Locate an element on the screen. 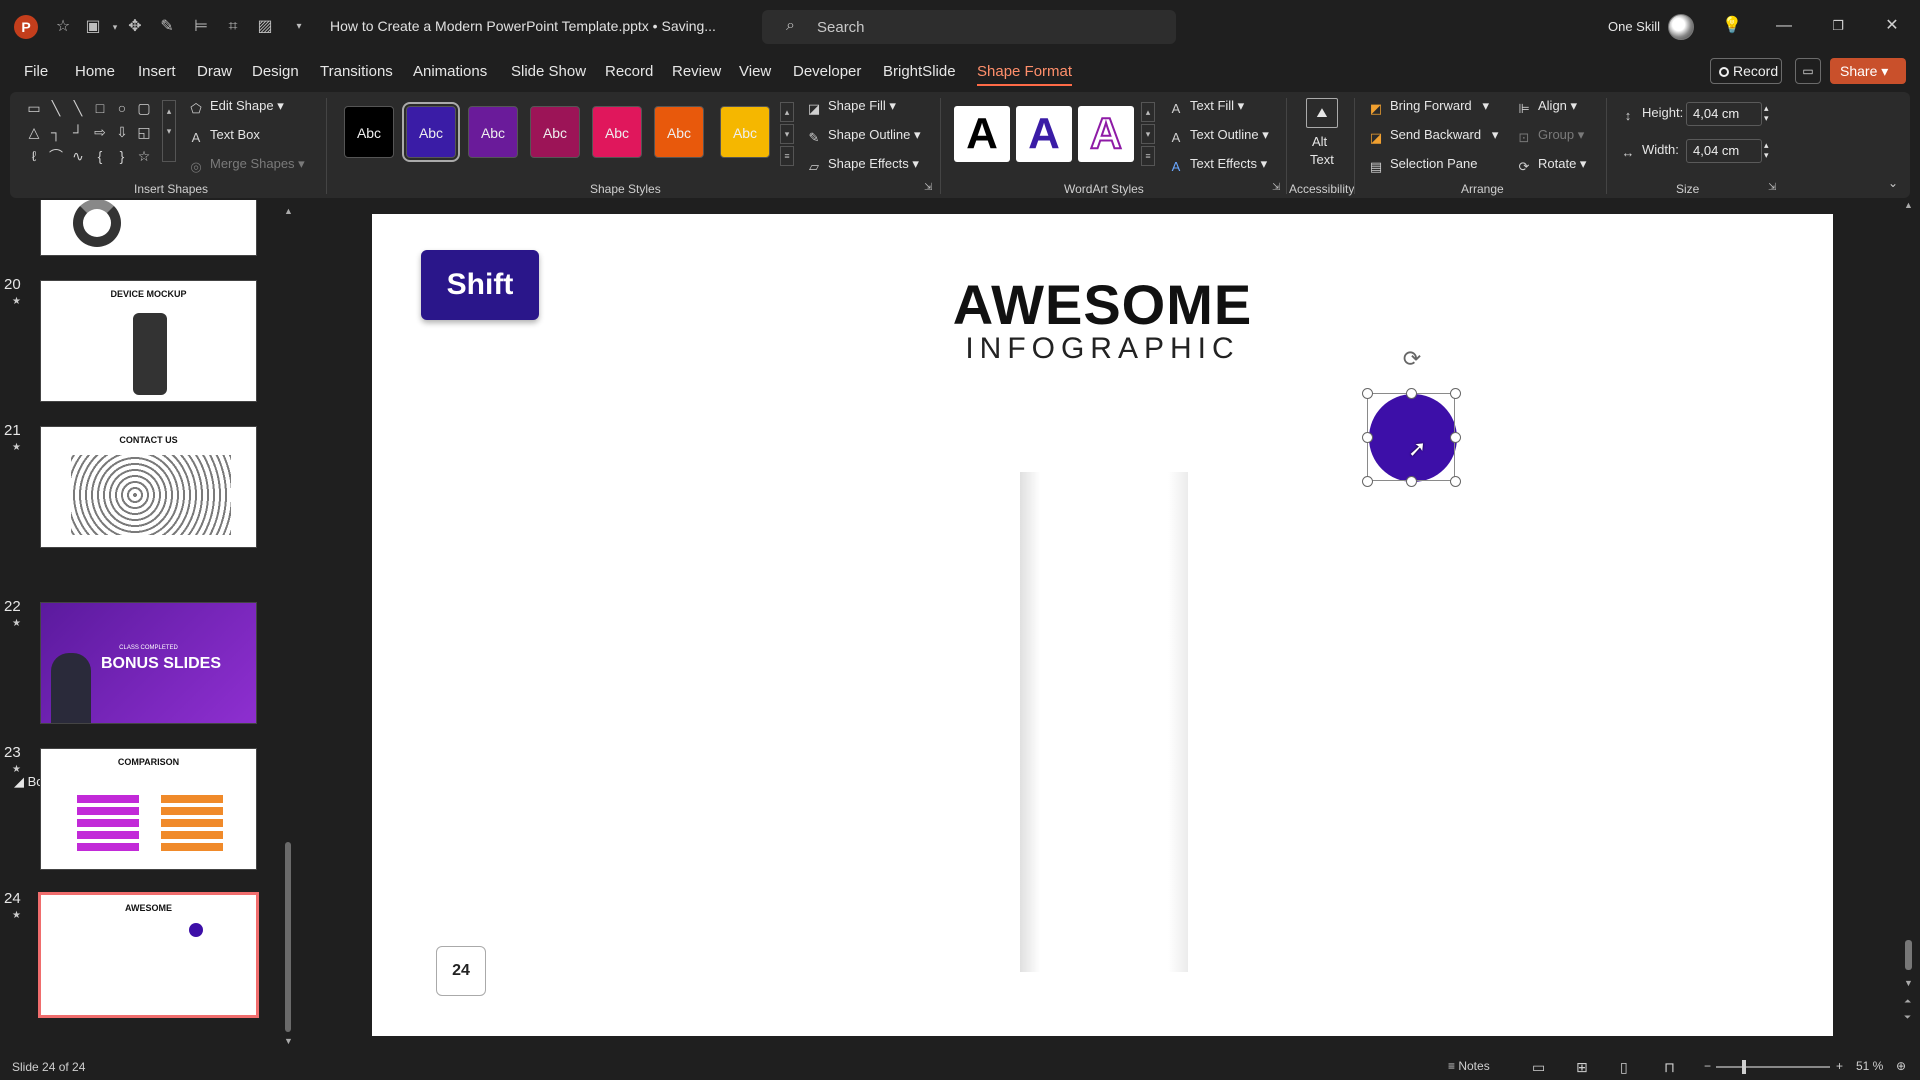  triangle-shape-icon: △ is located at coordinates (34, 132).